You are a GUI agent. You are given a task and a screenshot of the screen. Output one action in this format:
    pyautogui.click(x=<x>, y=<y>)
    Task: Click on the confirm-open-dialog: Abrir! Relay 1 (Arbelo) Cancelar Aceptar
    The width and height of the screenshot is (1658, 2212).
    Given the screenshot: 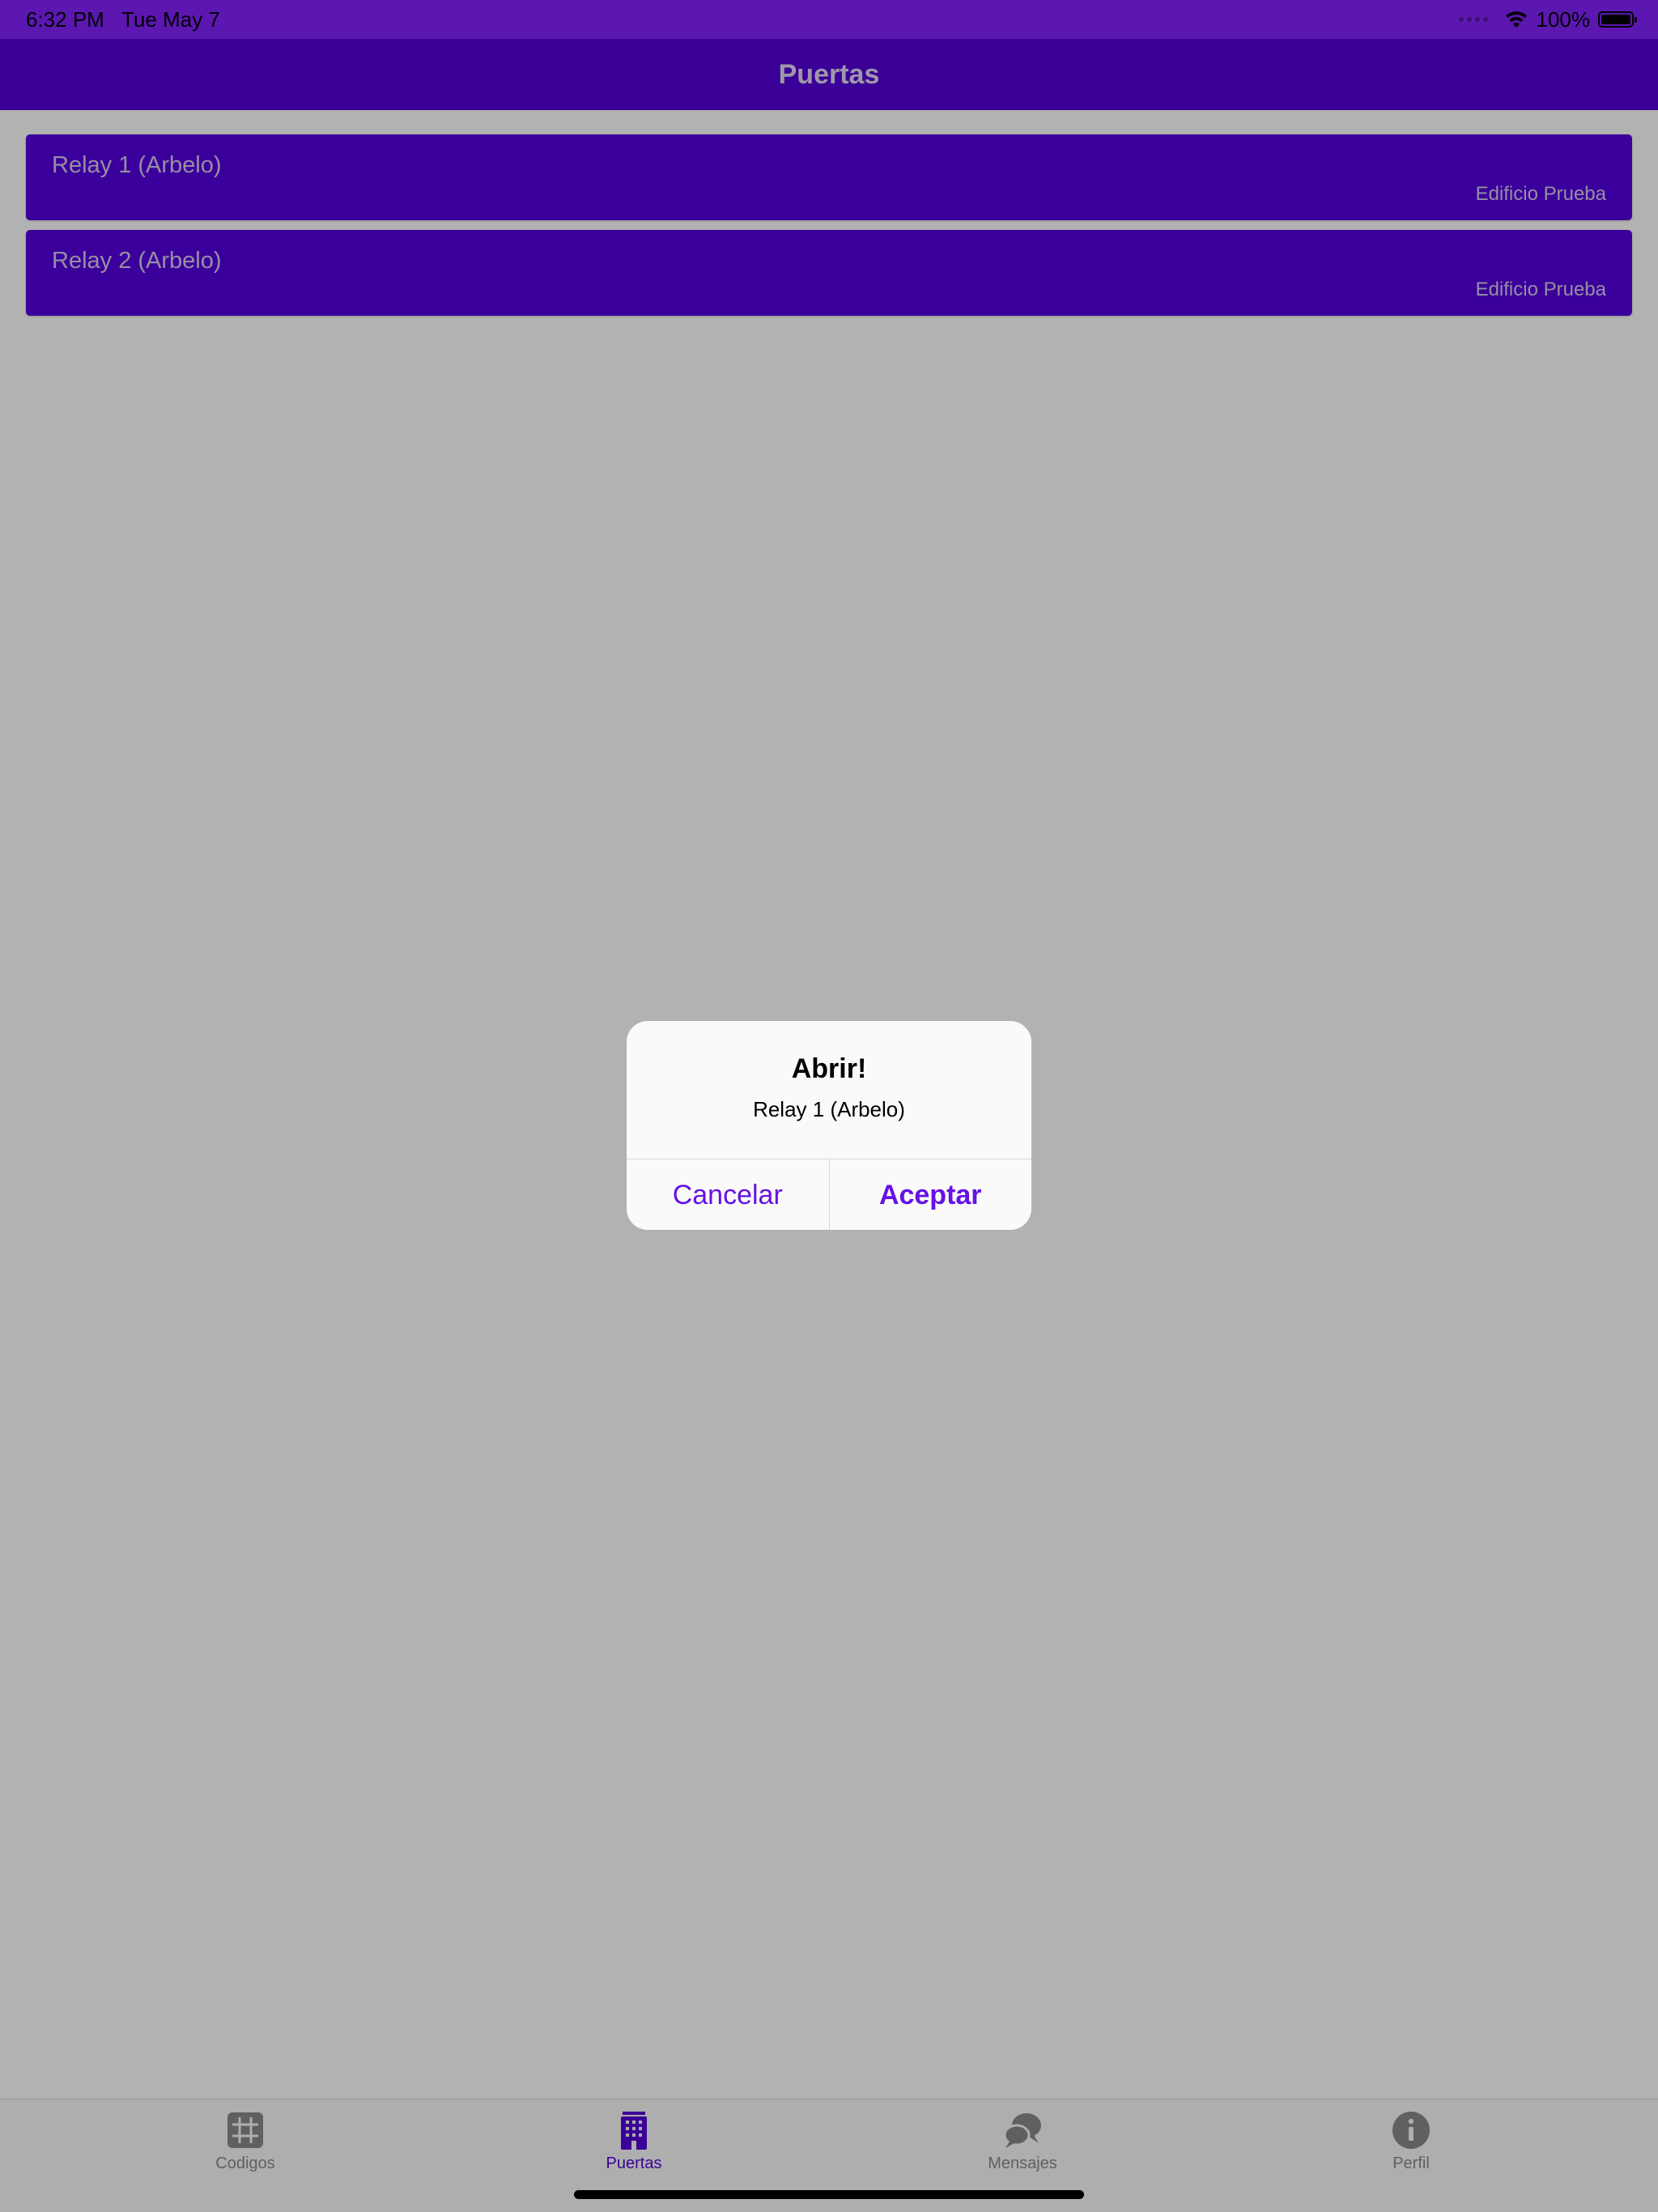 What is the action you would take?
    pyautogui.click(x=829, y=1126)
    